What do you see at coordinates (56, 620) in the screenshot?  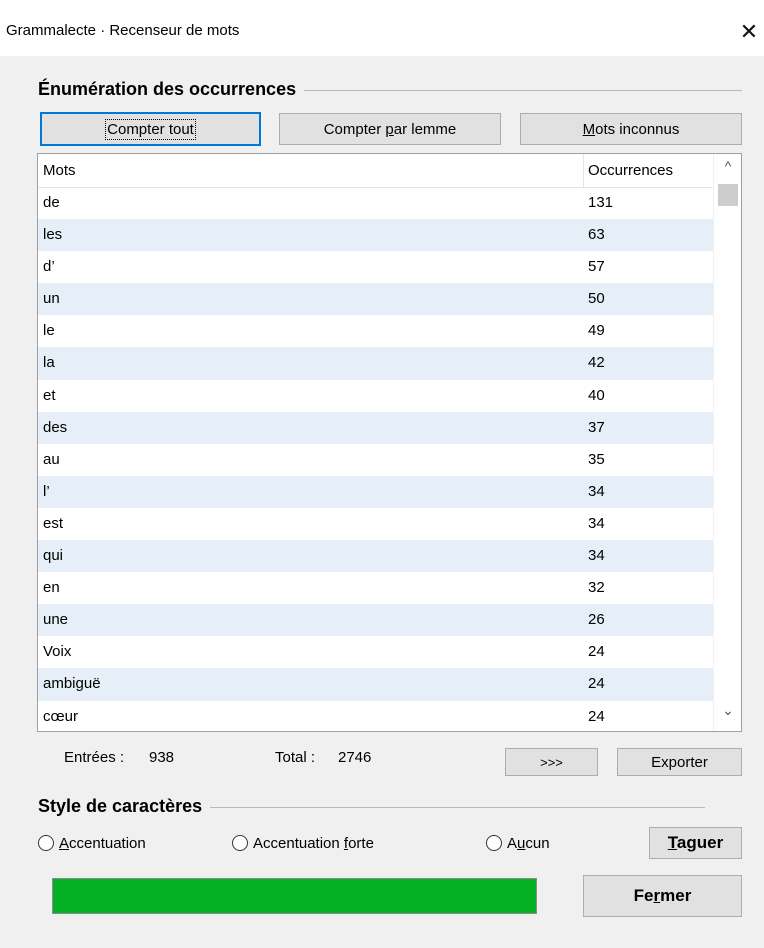 I see `cell-word: une` at bounding box center [56, 620].